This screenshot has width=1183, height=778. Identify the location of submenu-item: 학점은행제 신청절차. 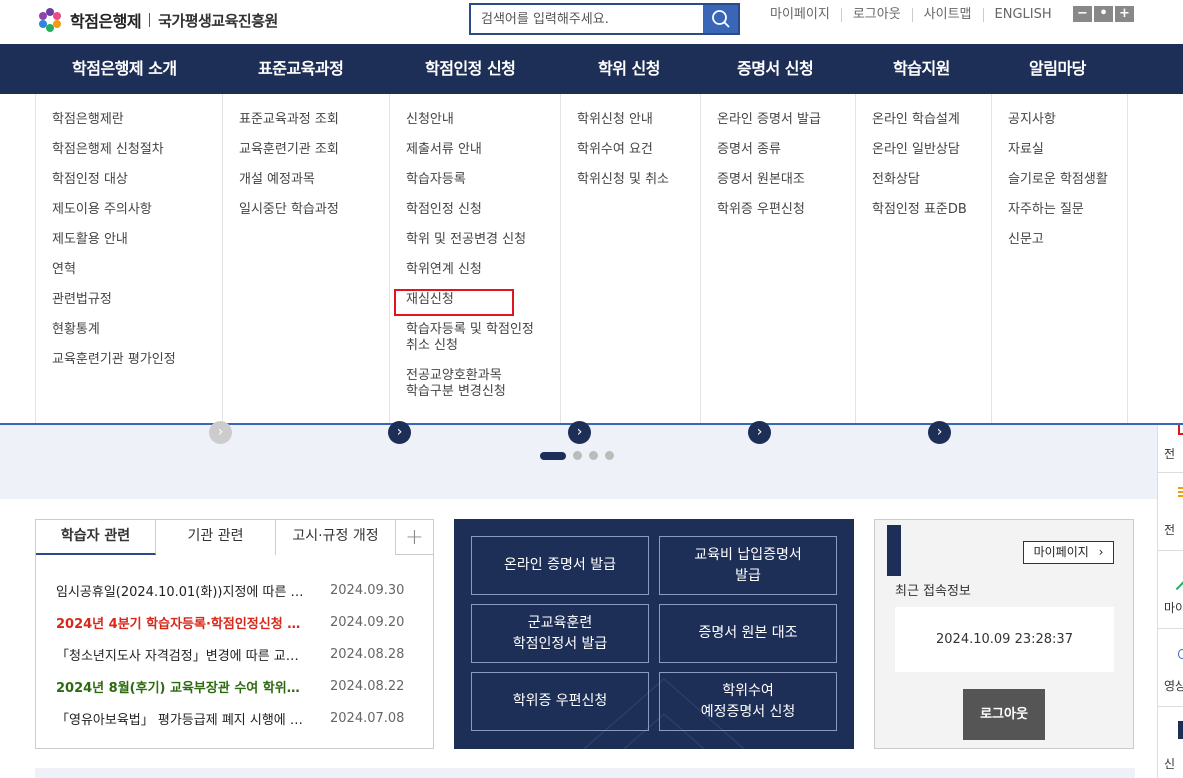
(108, 150).